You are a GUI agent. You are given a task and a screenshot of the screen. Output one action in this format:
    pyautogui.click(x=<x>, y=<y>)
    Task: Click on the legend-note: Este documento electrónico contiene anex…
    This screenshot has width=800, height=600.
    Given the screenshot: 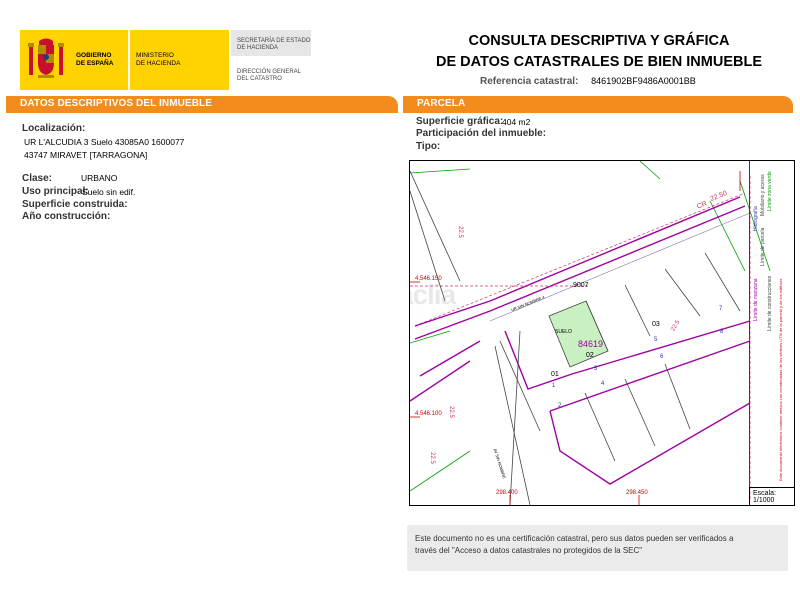 What is the action you would take?
    pyautogui.click(x=780, y=379)
    